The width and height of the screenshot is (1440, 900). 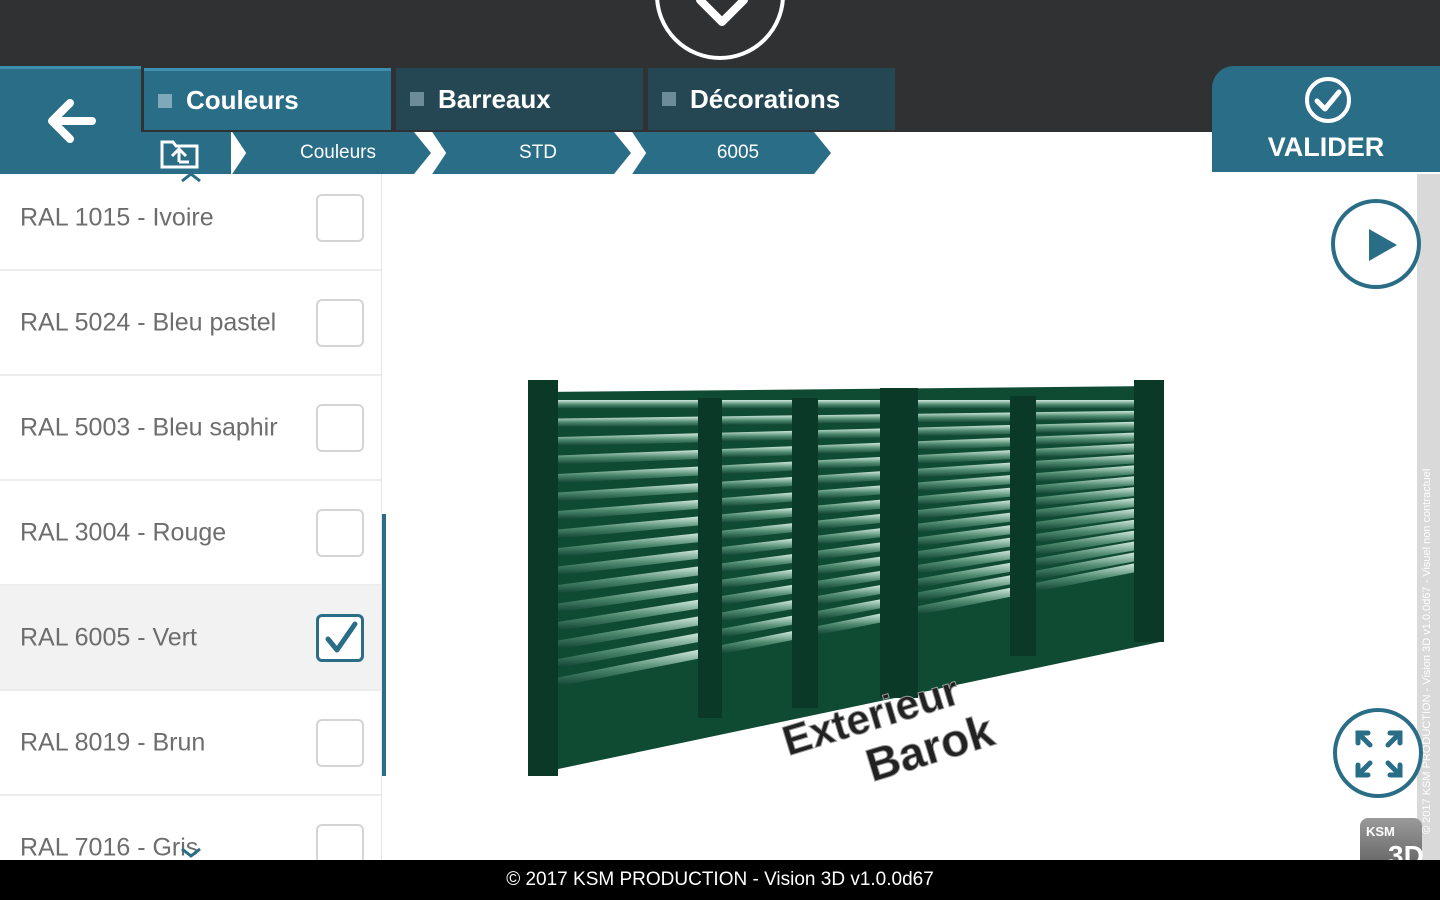 I want to click on list-item: RAL 1015 - Ivoire, so click(x=190, y=222).